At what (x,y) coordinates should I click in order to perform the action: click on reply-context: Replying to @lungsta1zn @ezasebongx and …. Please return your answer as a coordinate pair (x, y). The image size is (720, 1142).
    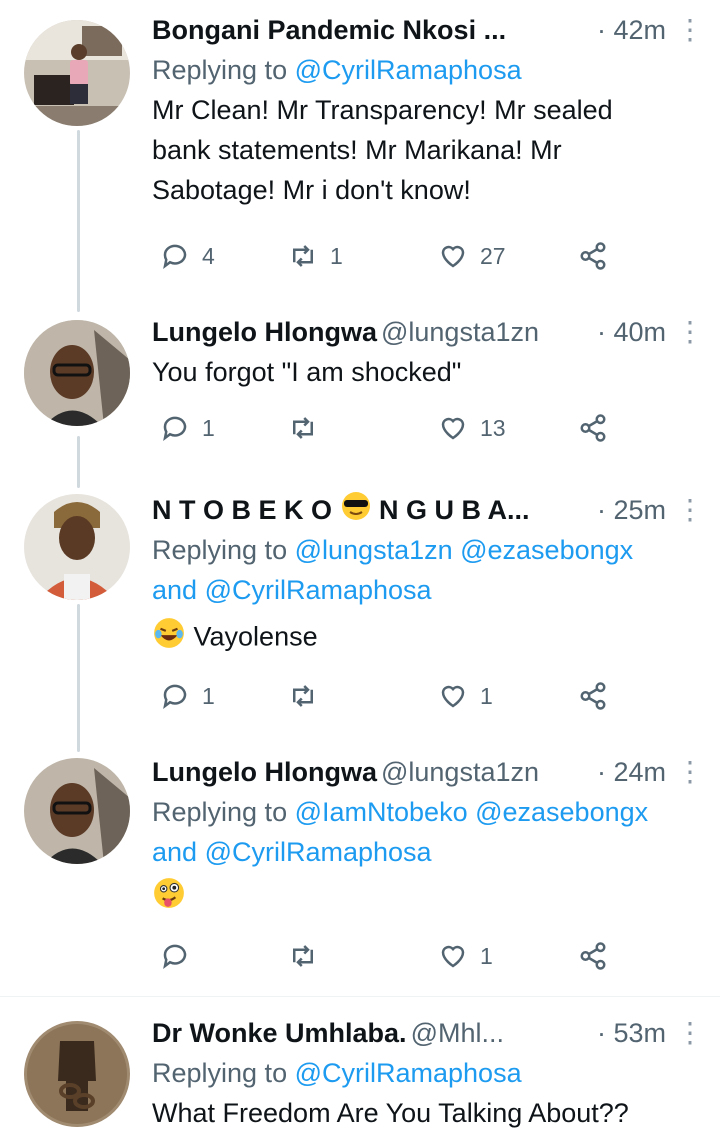
    Looking at the image, I should click on (427, 570).